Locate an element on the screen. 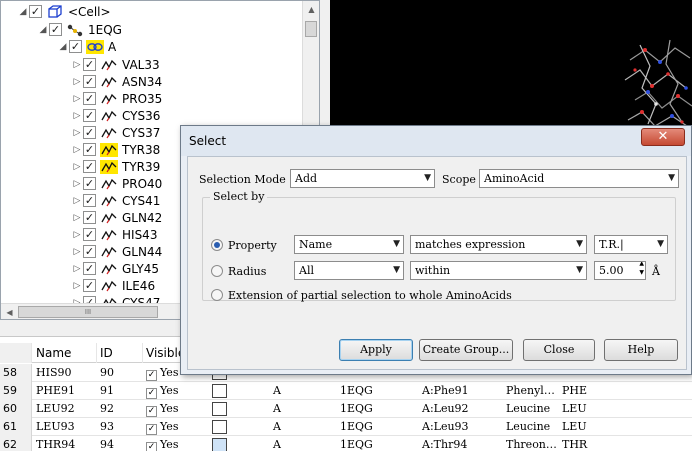  tree-node-residue: ▷ ✓ ASN34 is located at coordinates (117, 81).